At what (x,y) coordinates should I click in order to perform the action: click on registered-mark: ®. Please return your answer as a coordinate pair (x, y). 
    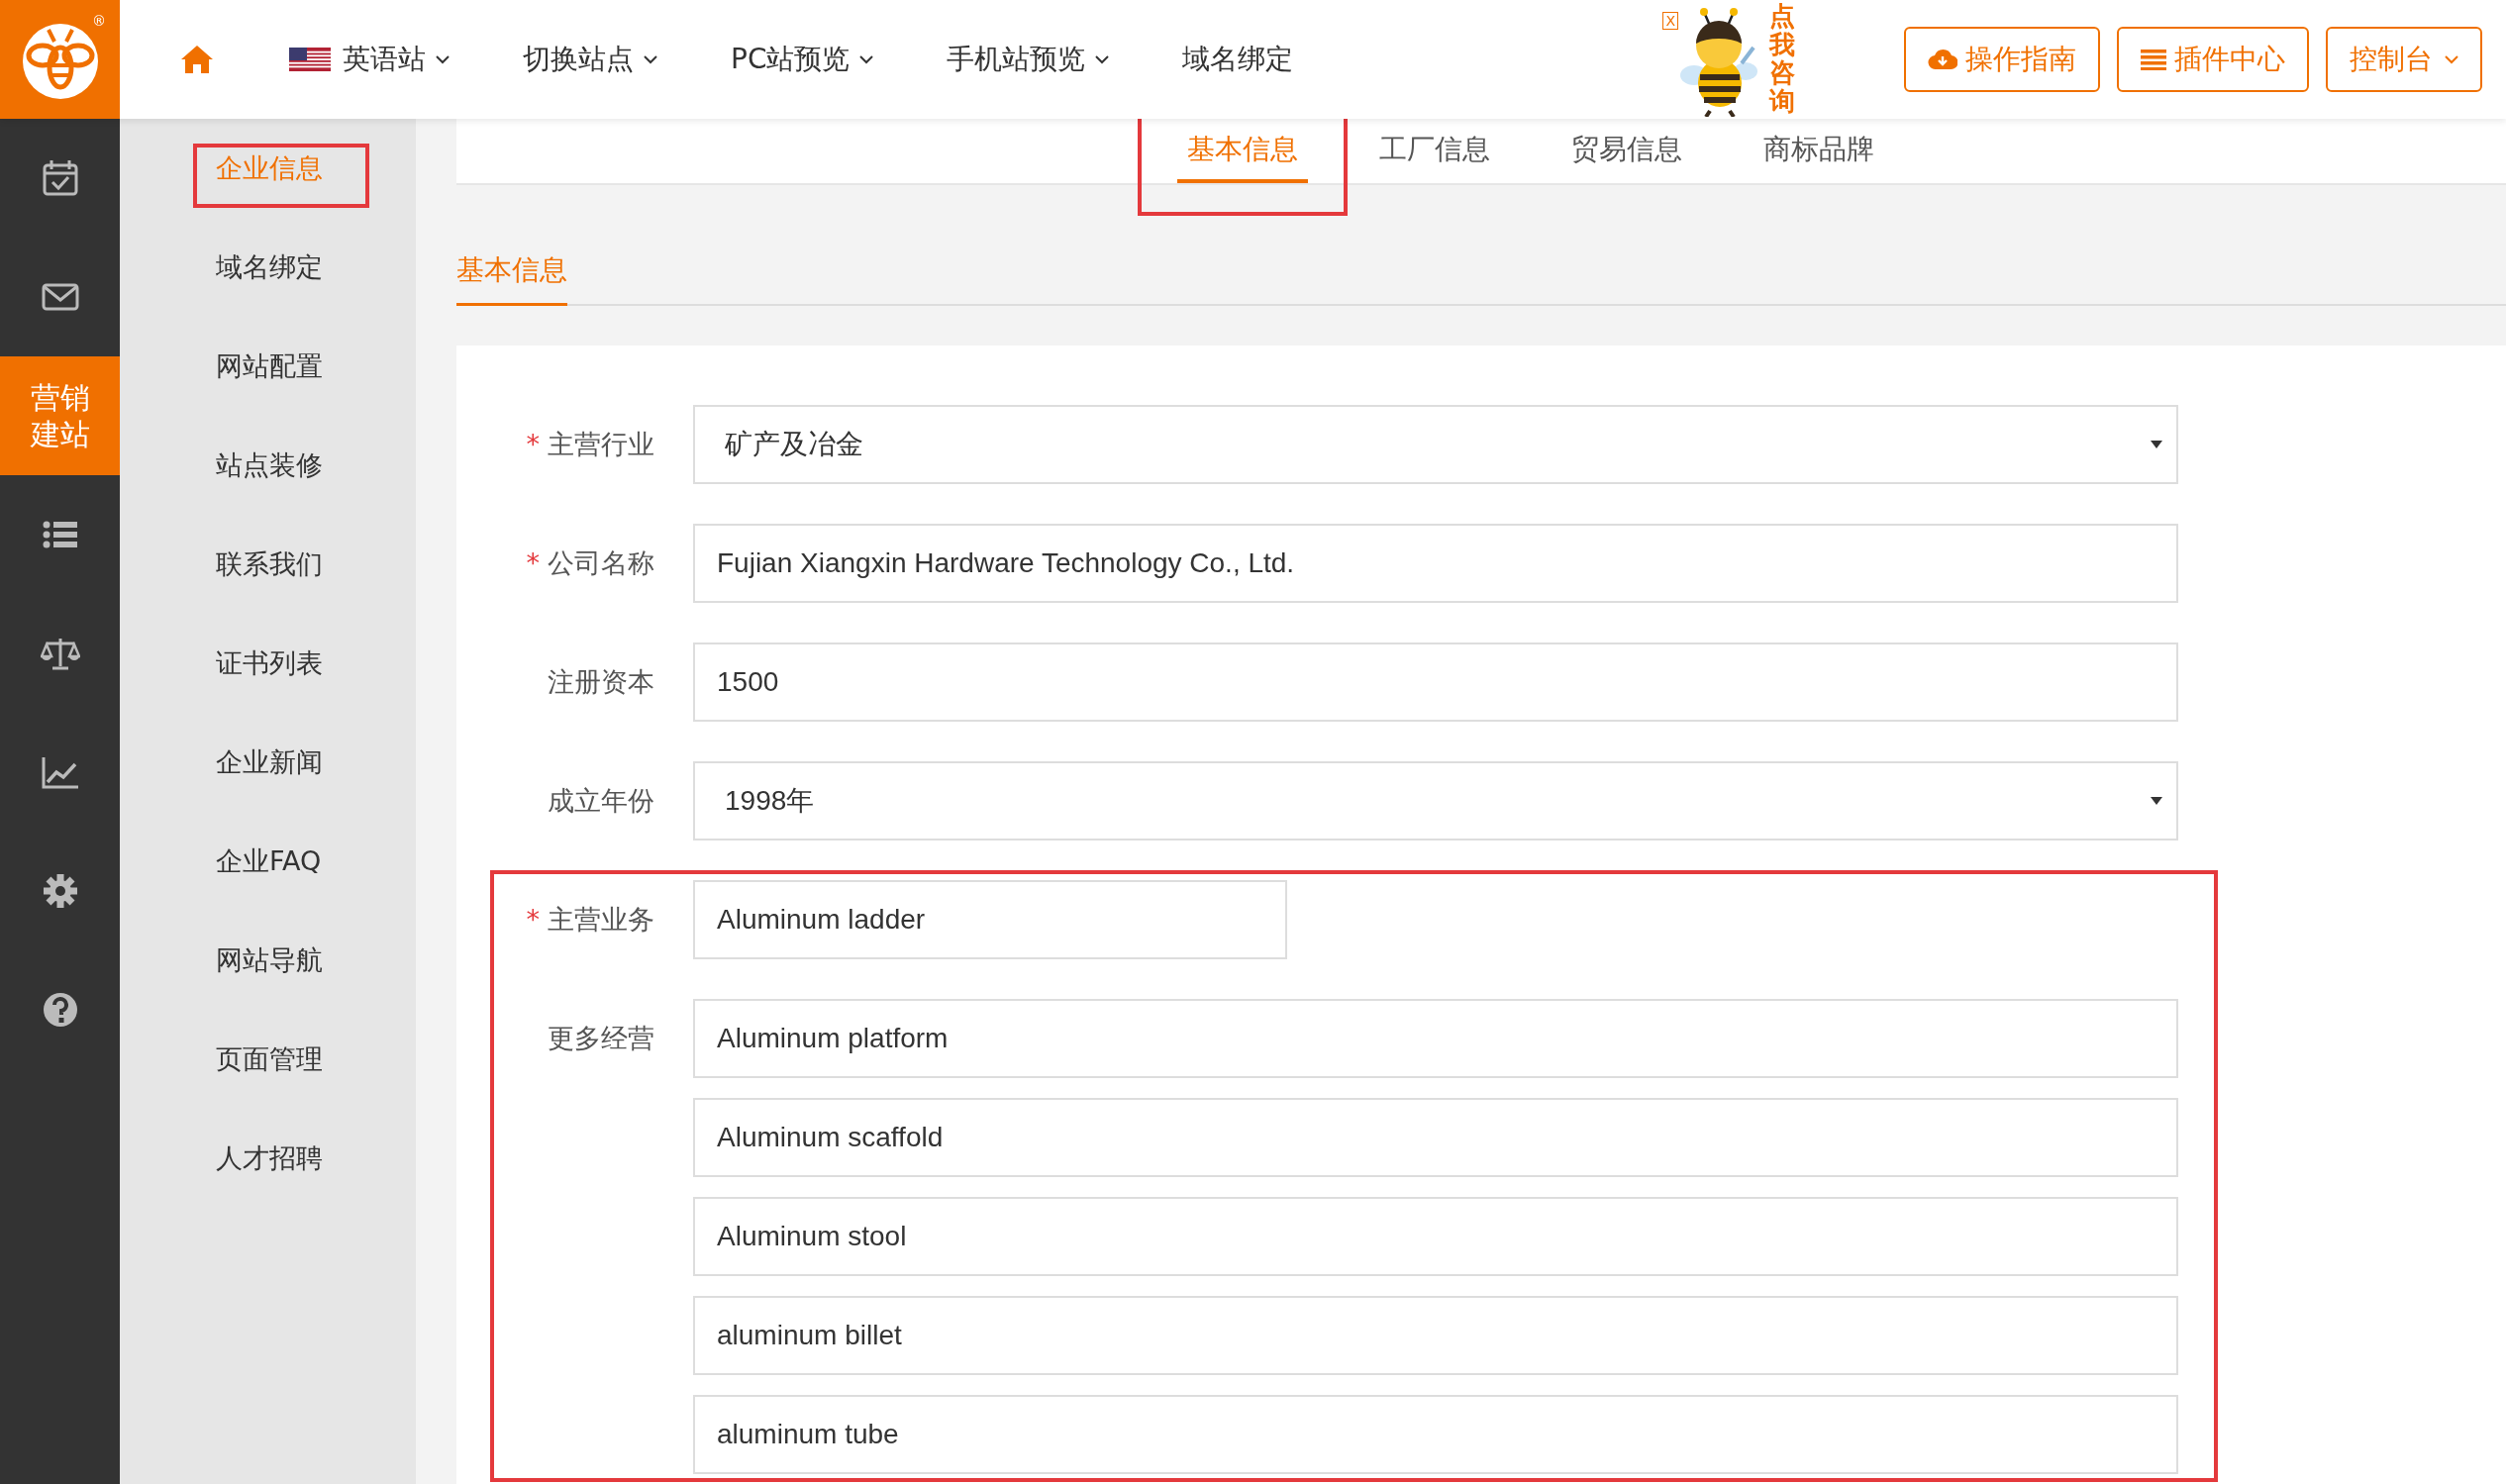
    Looking at the image, I should click on (99, 21).